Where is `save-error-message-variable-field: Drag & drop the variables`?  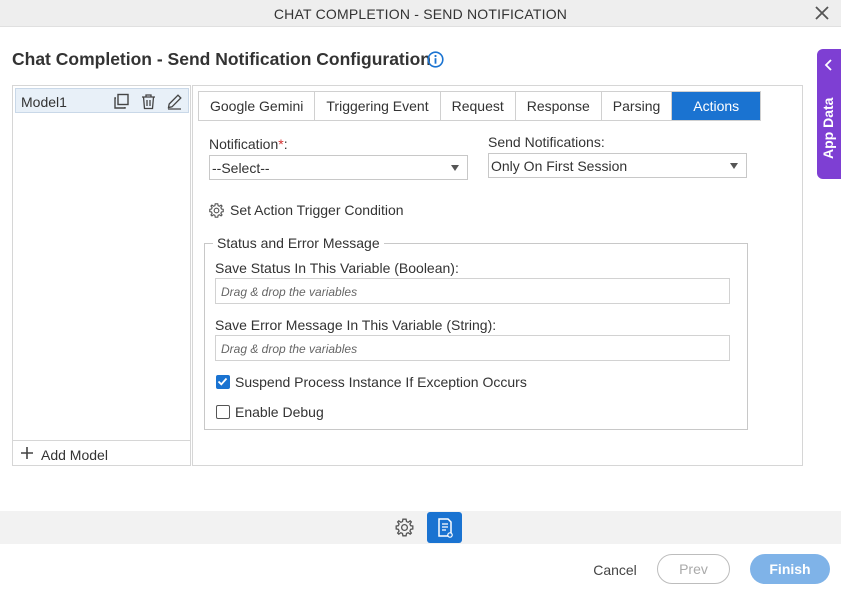
save-error-message-variable-field: Drag & drop the variables is located at coordinates (472, 348).